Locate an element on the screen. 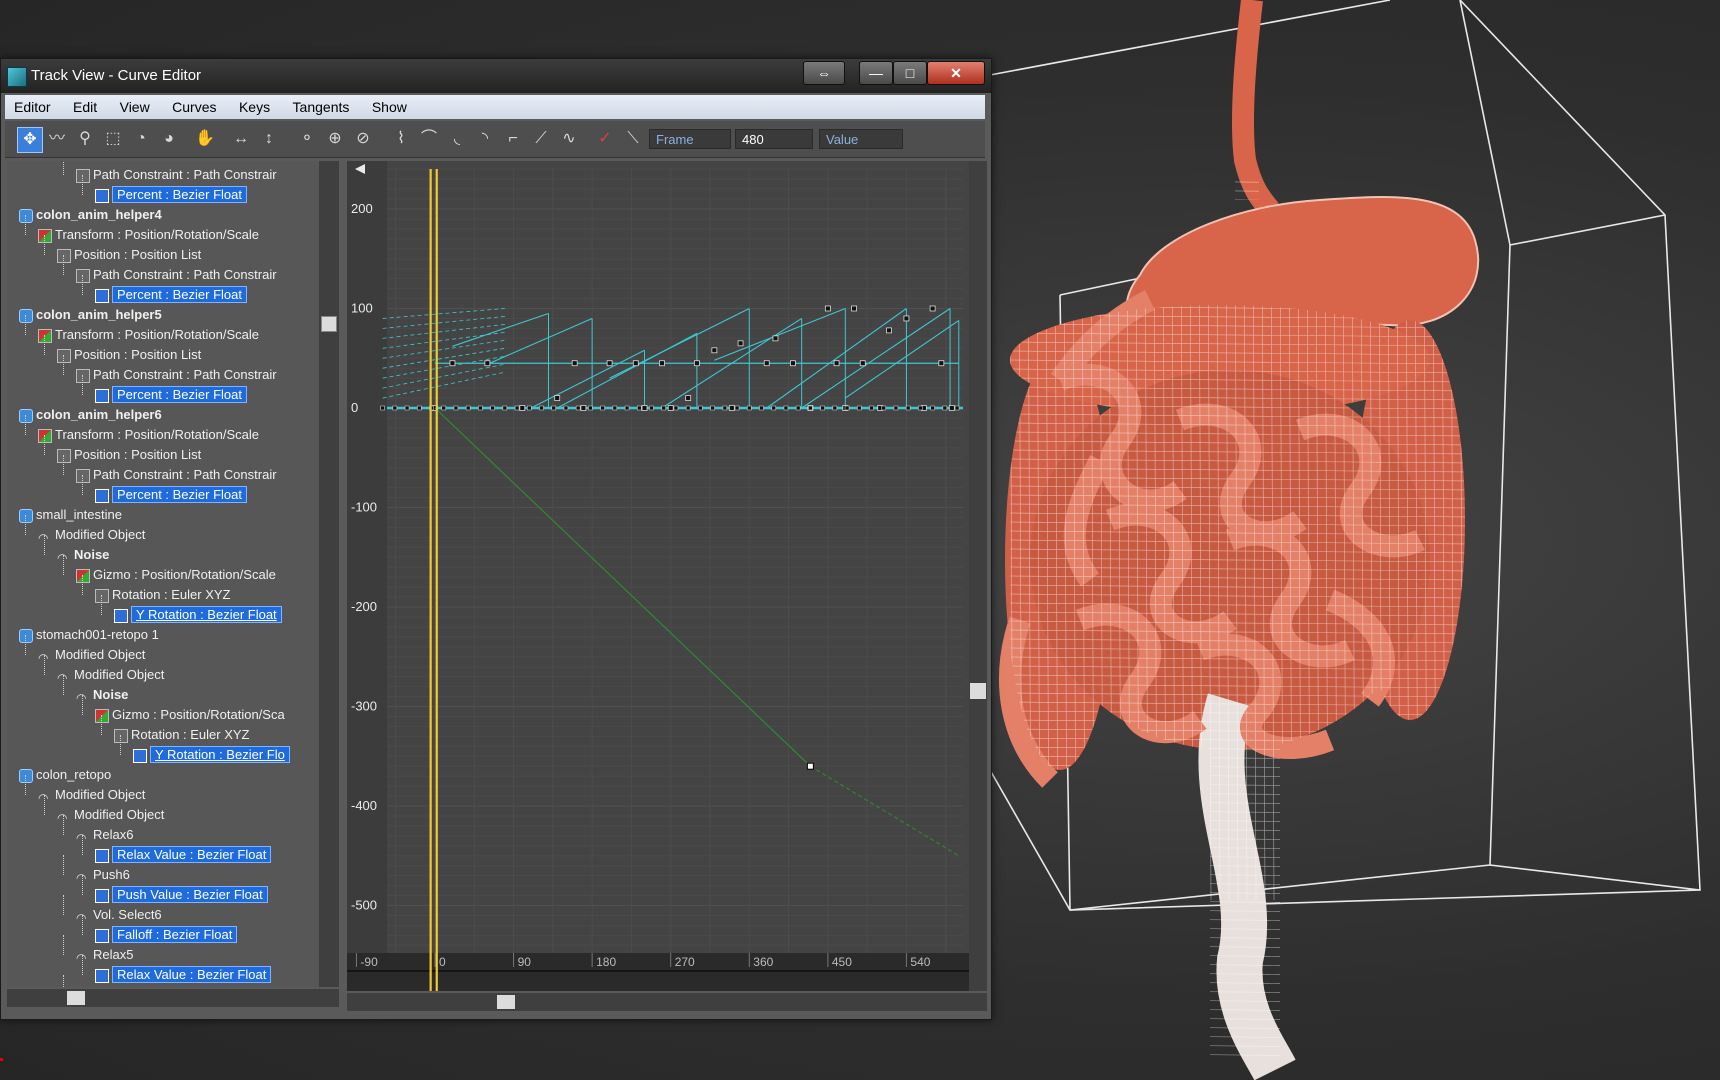 Image resolution: width=1720 pixels, height=1080 pixels. frame-horizontal-icon: ↔ is located at coordinates (241, 139).